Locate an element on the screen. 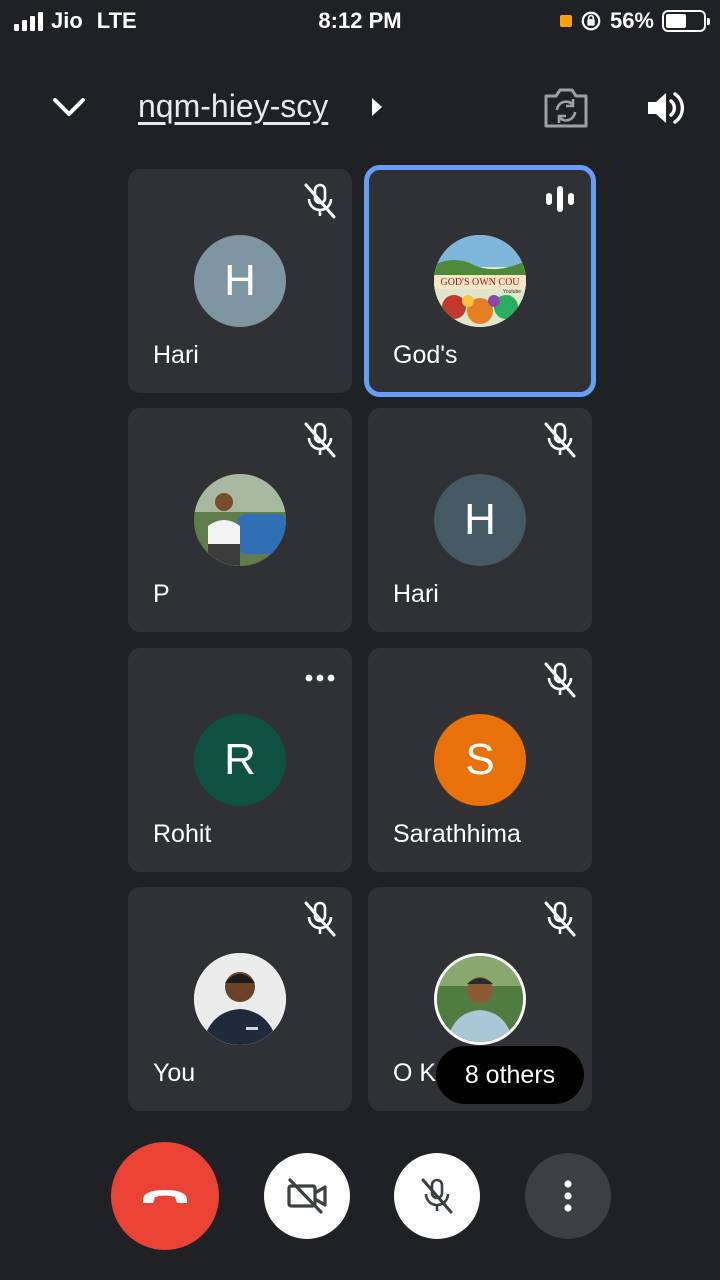 Image resolution: width=720 pixels, height=1280 pixels. status-right: 56% is located at coordinates (634, 21).